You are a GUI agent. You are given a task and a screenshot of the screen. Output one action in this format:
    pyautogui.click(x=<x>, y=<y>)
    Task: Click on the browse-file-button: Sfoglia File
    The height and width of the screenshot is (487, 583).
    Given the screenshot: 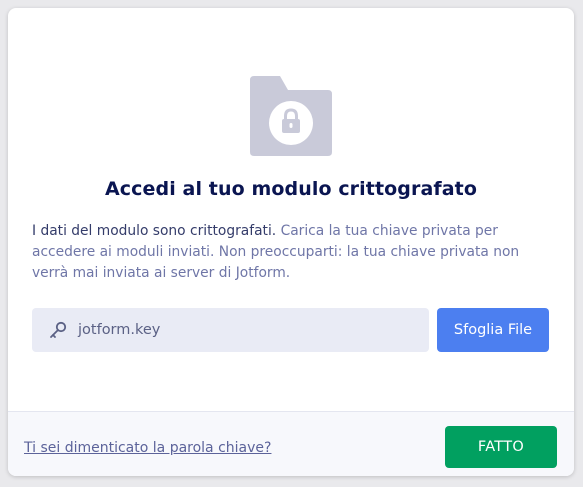 What is the action you would take?
    pyautogui.click(x=493, y=330)
    